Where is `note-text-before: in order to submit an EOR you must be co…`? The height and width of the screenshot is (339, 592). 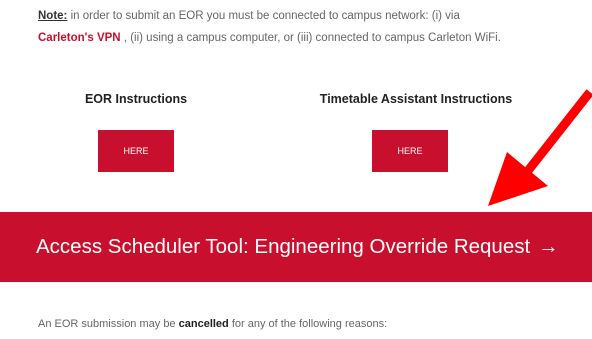
note-text-before: in order to submit an EOR you must be co… is located at coordinates (263, 16).